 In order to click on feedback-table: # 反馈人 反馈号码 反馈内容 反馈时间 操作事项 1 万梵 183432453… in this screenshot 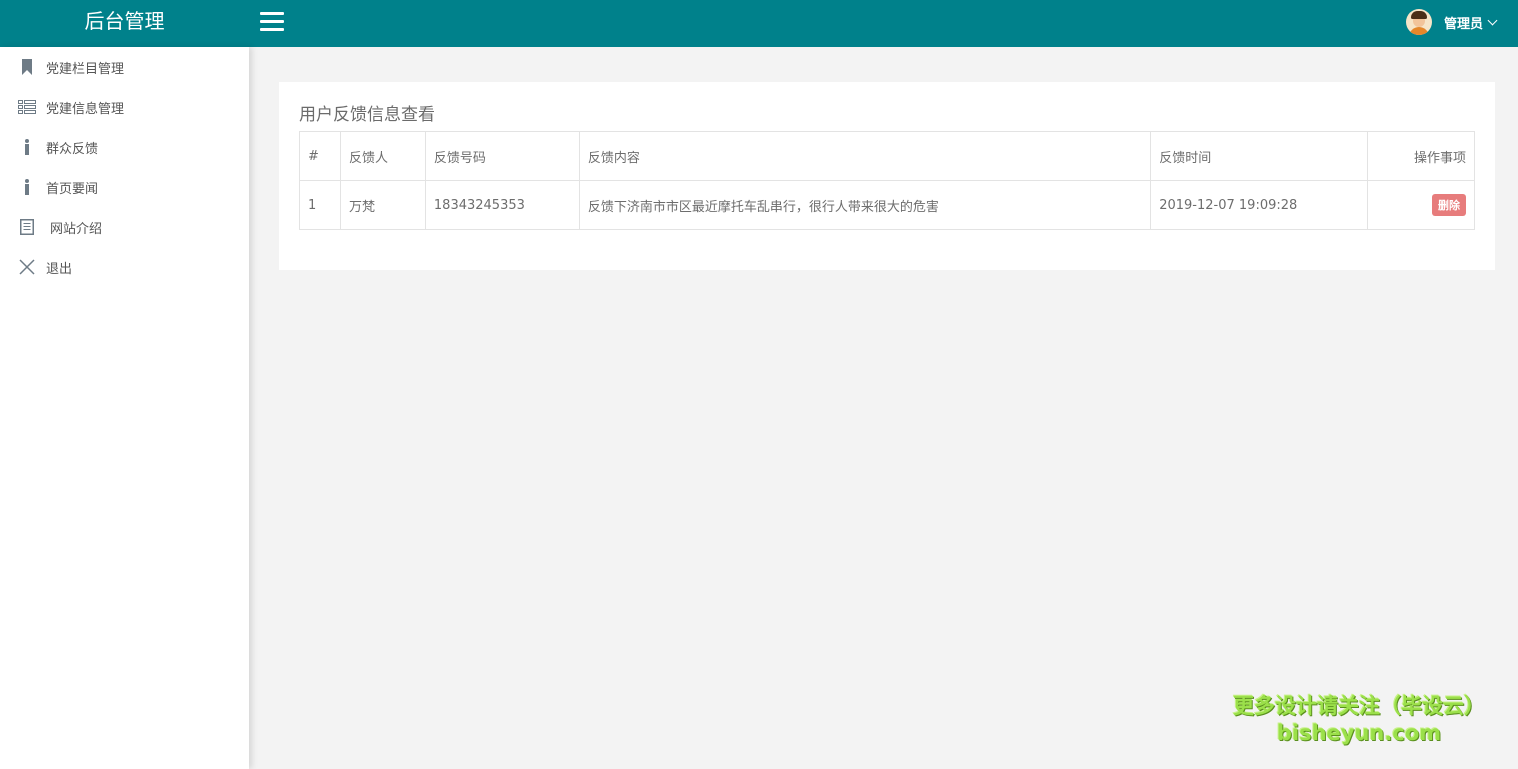, I will do `click(887, 180)`.